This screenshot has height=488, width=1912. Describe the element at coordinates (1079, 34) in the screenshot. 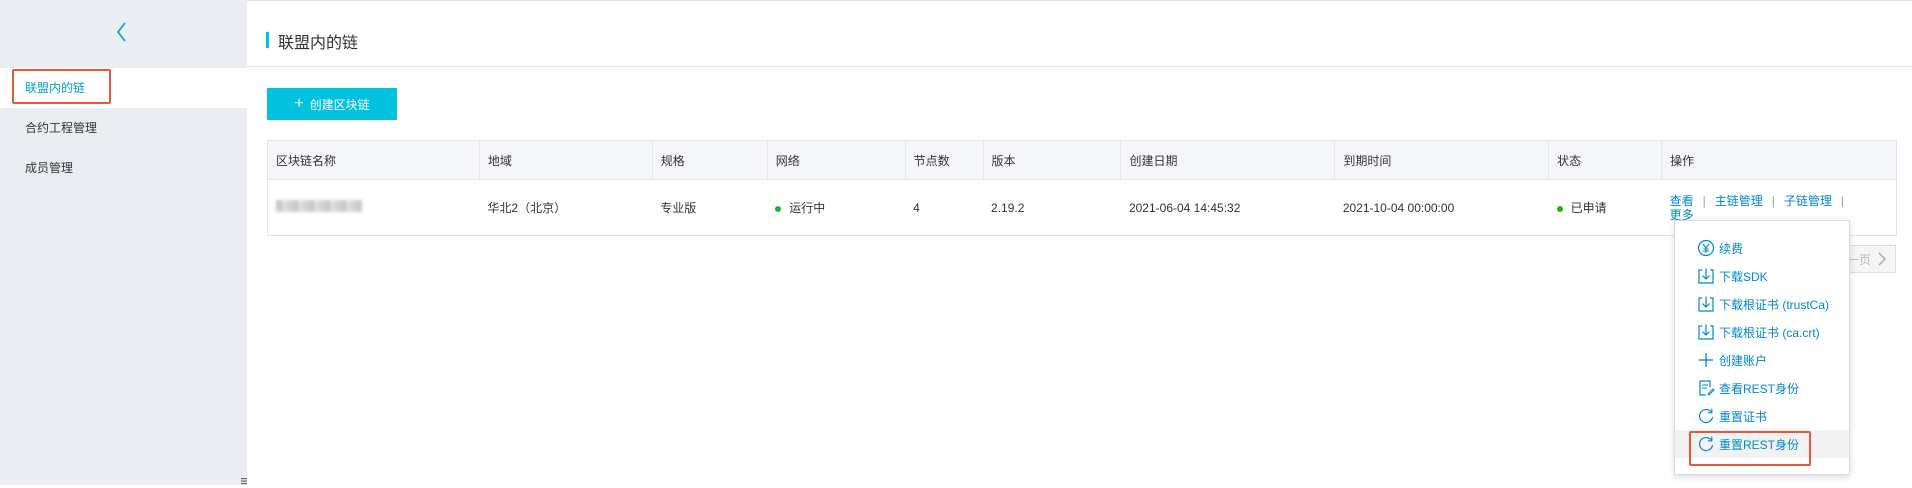

I see `page-header: 联盟内的链` at that location.